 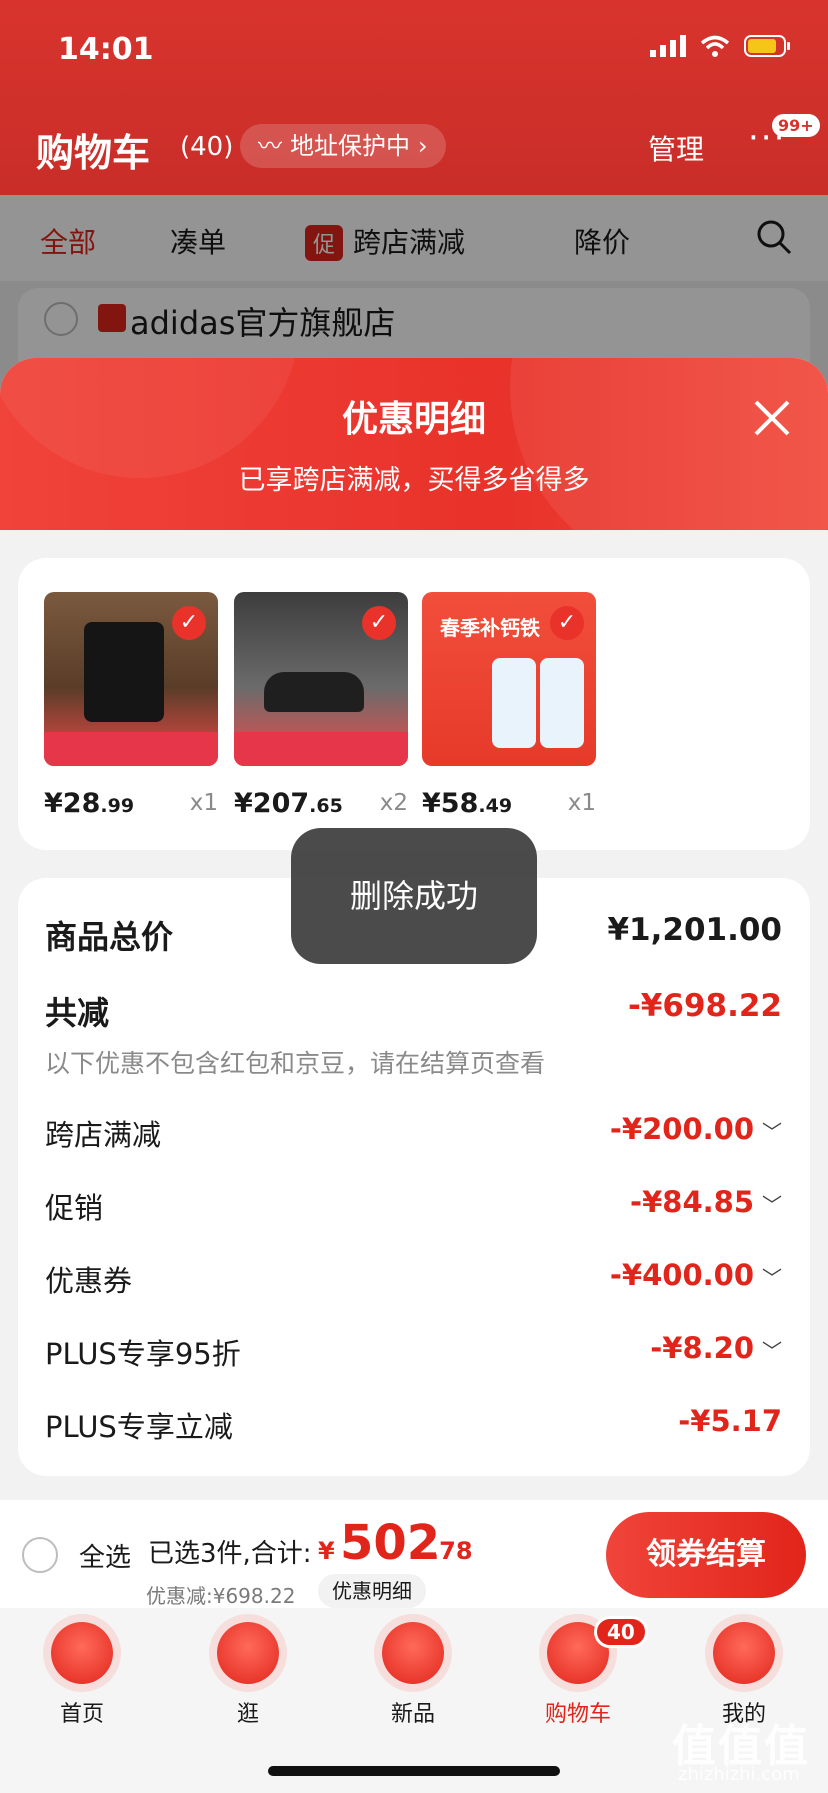 I want to click on selected-summary: 已选3件,合计:, so click(x=230, y=1554).